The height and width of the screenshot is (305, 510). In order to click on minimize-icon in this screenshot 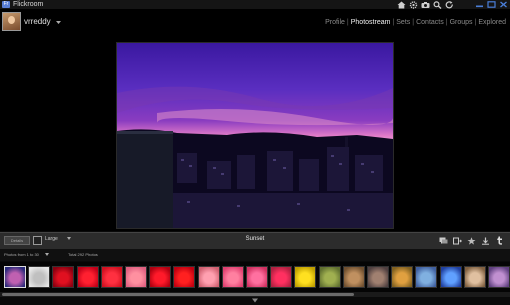, I will do `click(479, 4)`.